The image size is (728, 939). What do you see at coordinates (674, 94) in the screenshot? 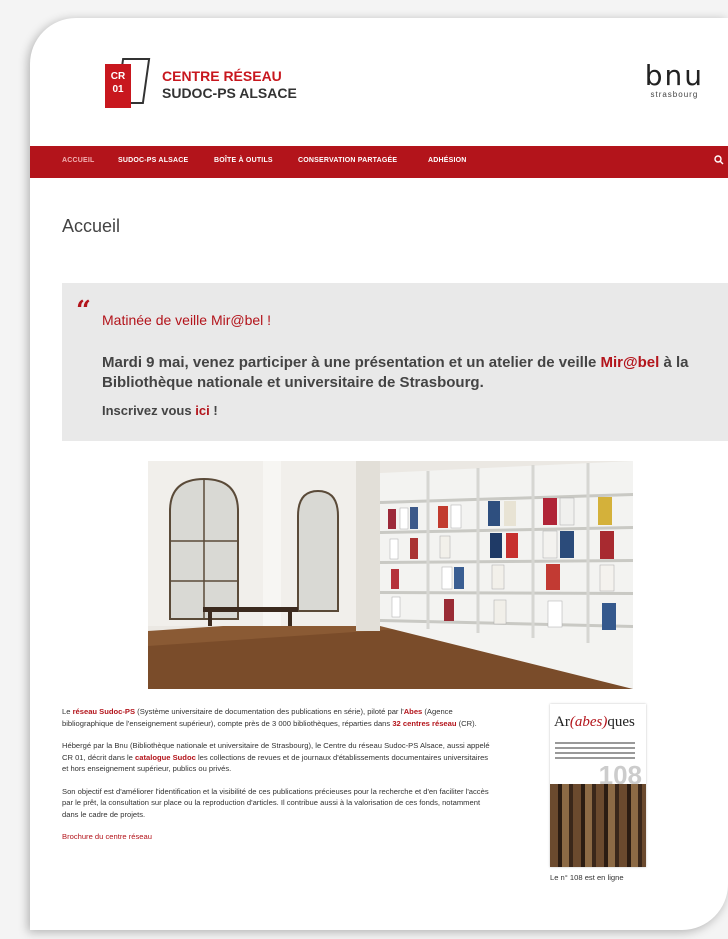
I see `bnu-logo-city: strasbourg` at bounding box center [674, 94].